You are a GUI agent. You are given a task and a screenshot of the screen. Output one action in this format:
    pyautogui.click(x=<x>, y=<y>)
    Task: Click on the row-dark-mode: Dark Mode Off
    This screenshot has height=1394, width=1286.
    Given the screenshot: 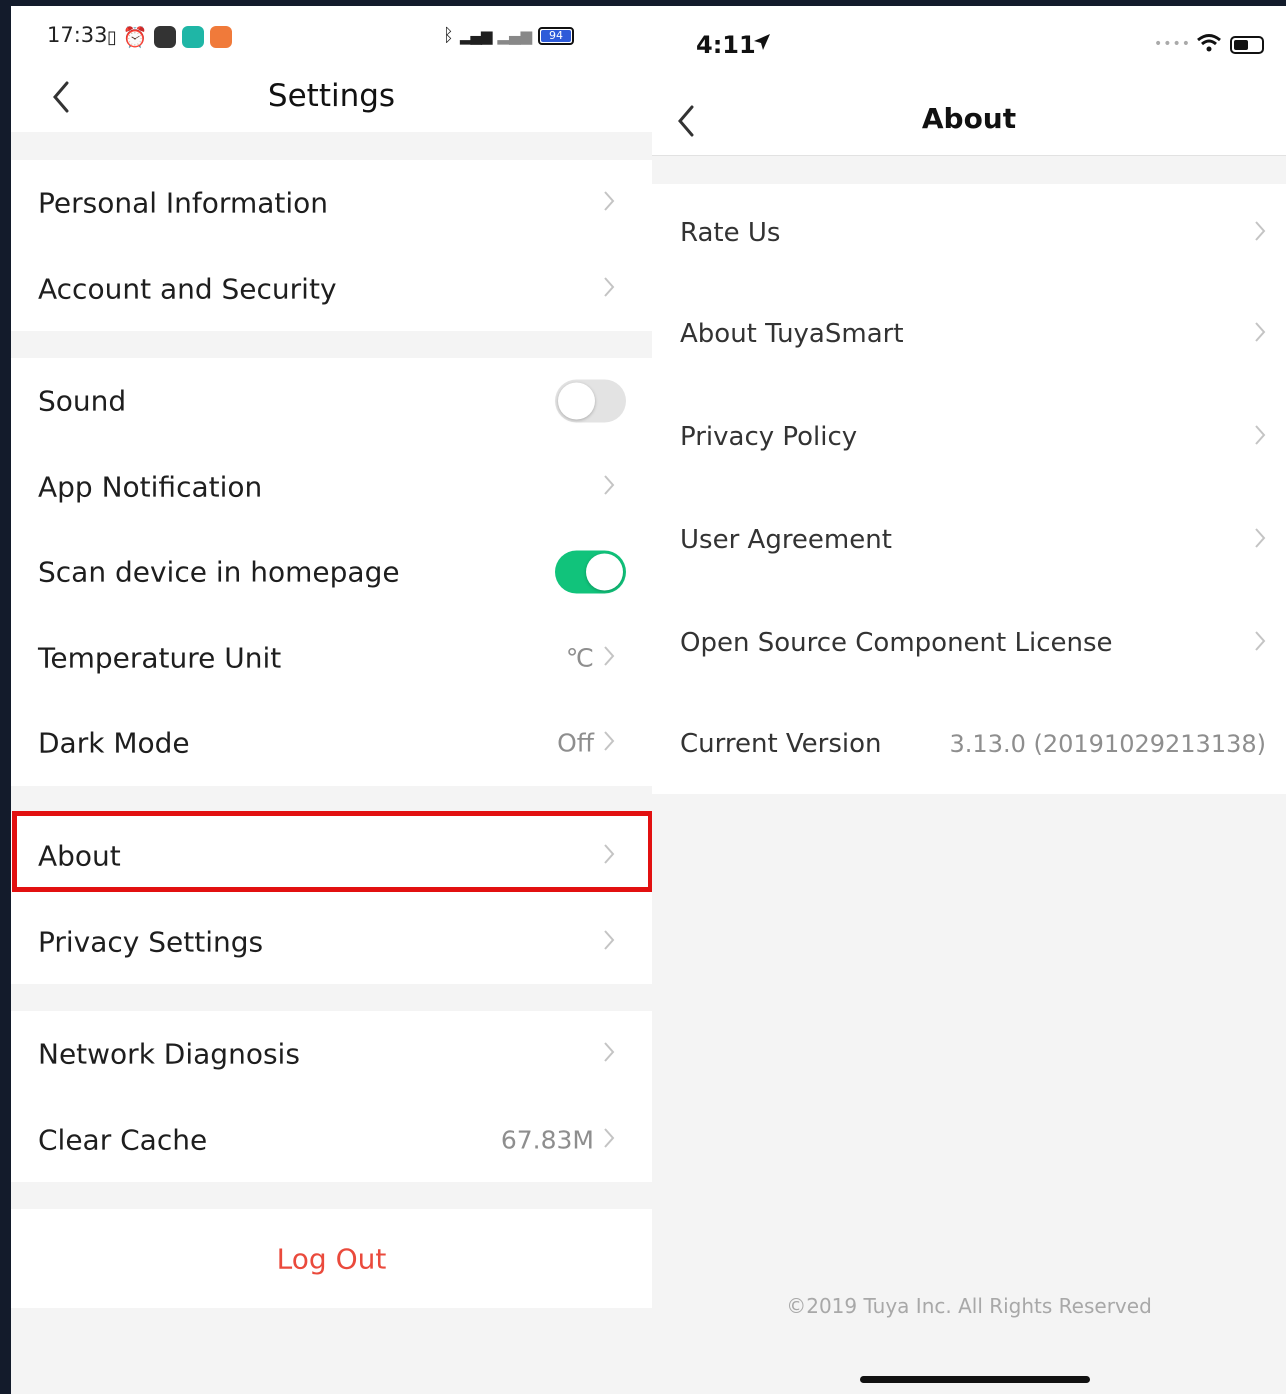 What is the action you would take?
    pyautogui.click(x=331, y=743)
    